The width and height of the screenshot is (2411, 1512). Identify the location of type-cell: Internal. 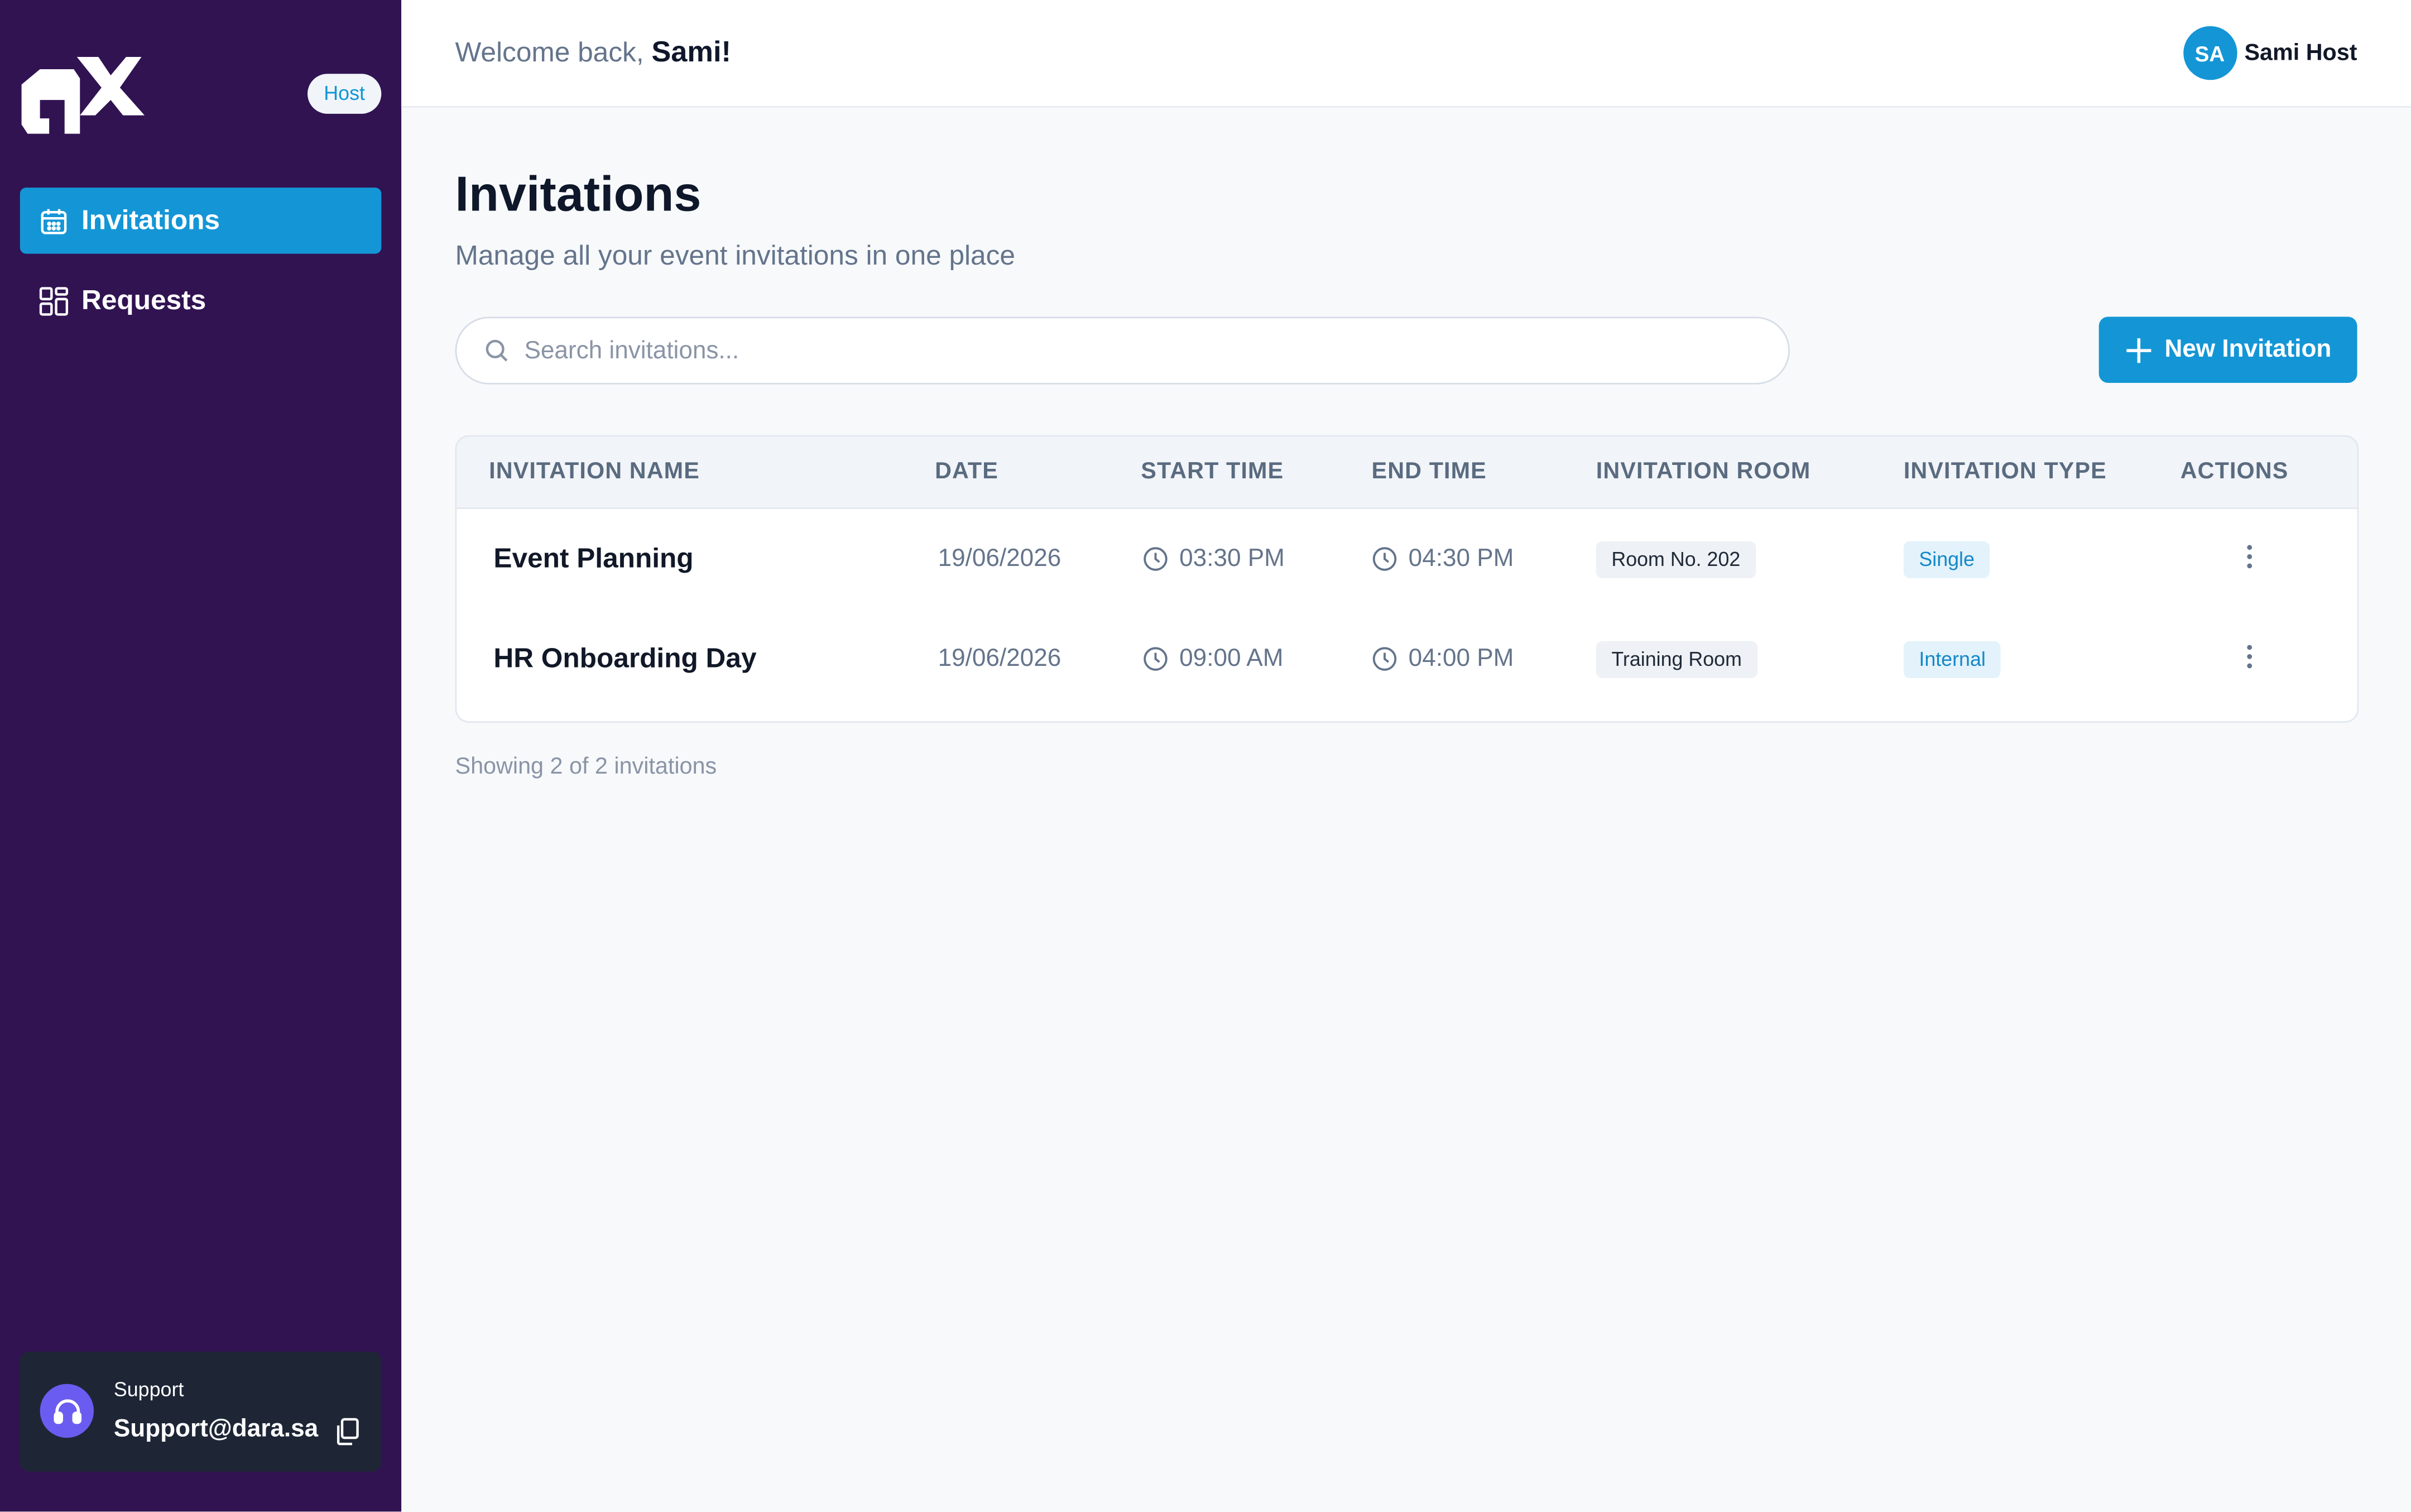
(1952, 659).